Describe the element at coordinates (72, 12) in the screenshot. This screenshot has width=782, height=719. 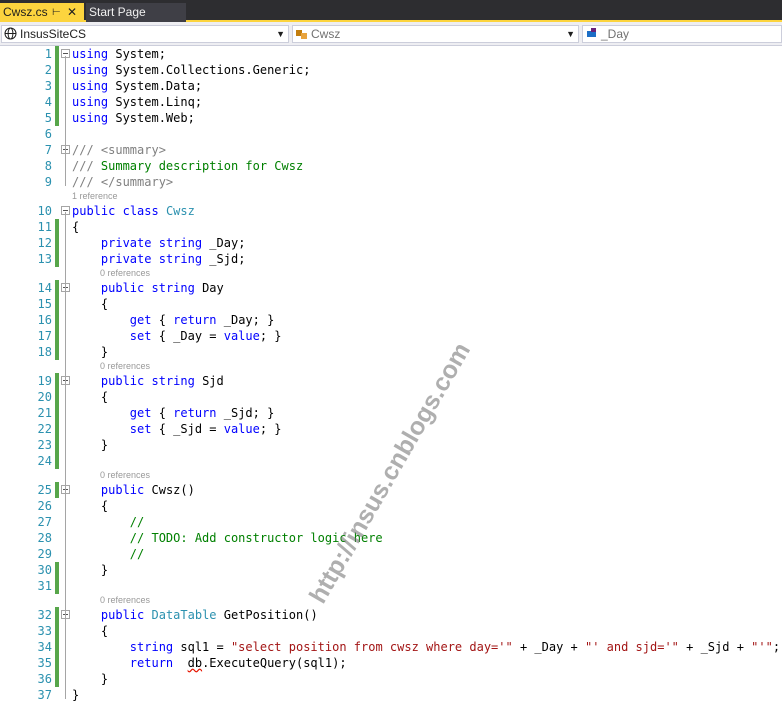
I see `close-icon: ✕` at that location.